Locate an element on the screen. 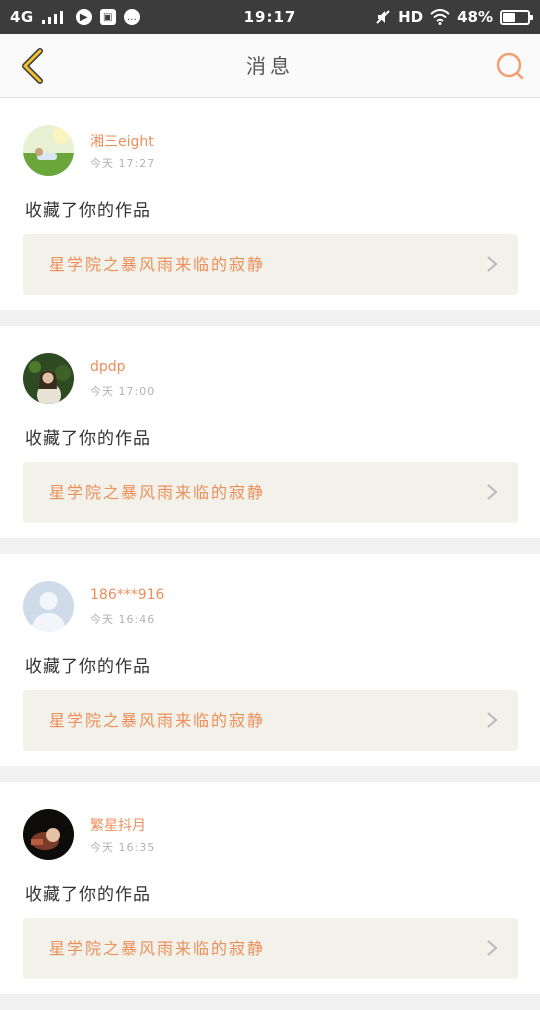 Image resolution: width=540 pixels, height=1010 pixels. avatar-grass-photo is located at coordinates (48, 150).